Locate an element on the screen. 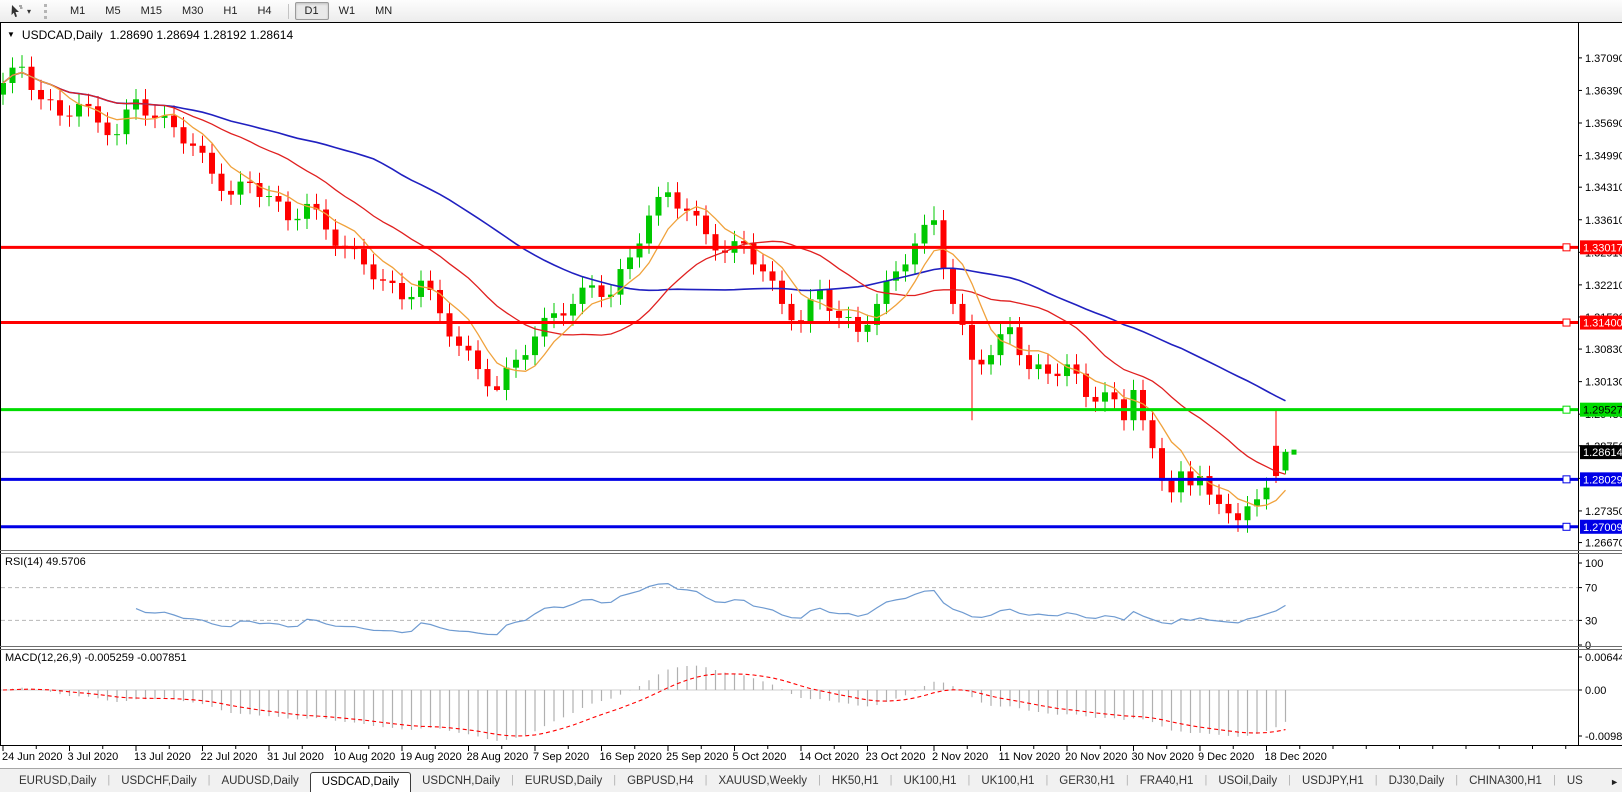 The height and width of the screenshot is (792, 1622). tab-gbpusd-h4: GBPUSD,H4 is located at coordinates (660, 781).